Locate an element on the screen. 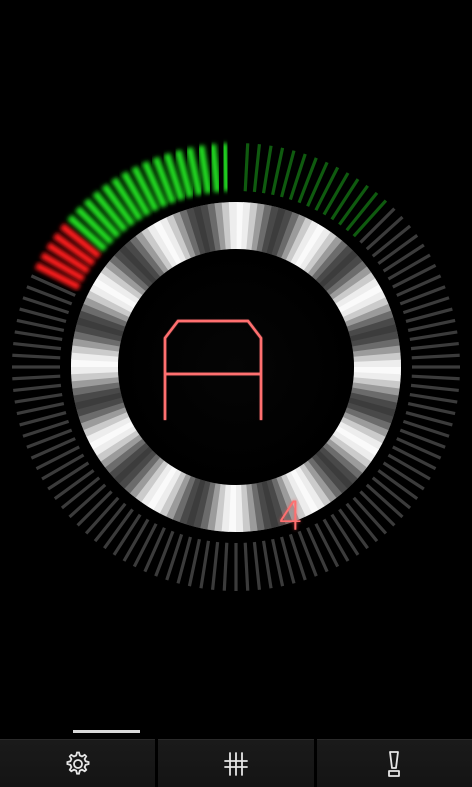 Image resolution: width=472 pixels, height=787 pixels. alert-button is located at coordinates (394, 763).